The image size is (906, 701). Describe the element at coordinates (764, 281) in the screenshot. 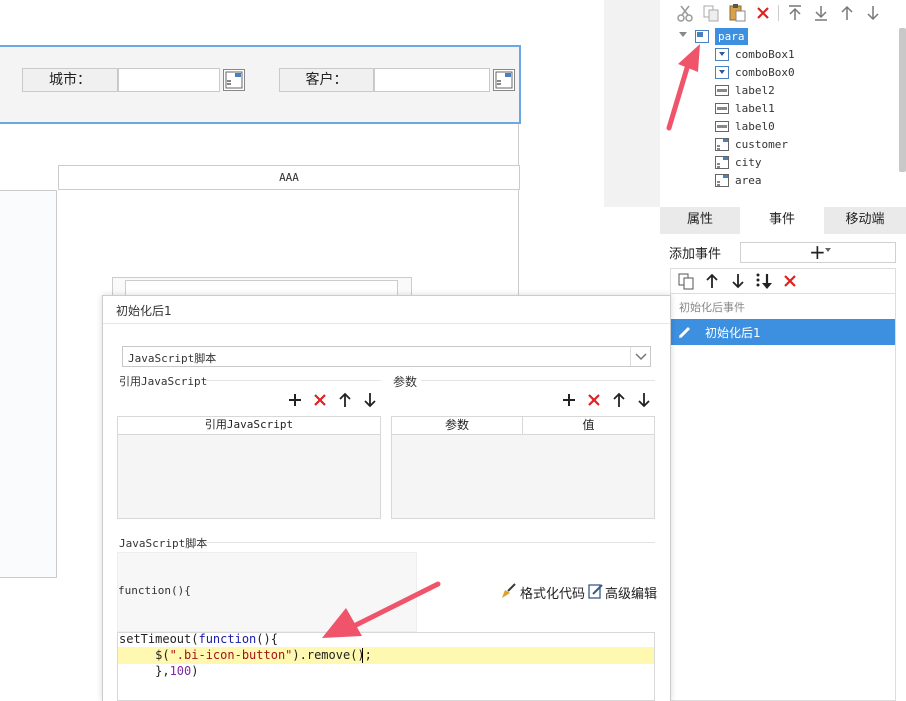

I see `move-to-bottom-icon` at that location.